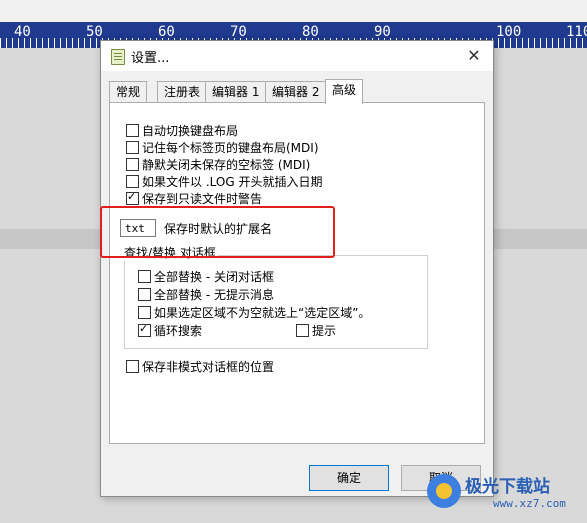  What do you see at coordinates (262, 313) in the screenshot?
I see `option-label: 如果选定区域不为空就选上“选定区域”。` at bounding box center [262, 313].